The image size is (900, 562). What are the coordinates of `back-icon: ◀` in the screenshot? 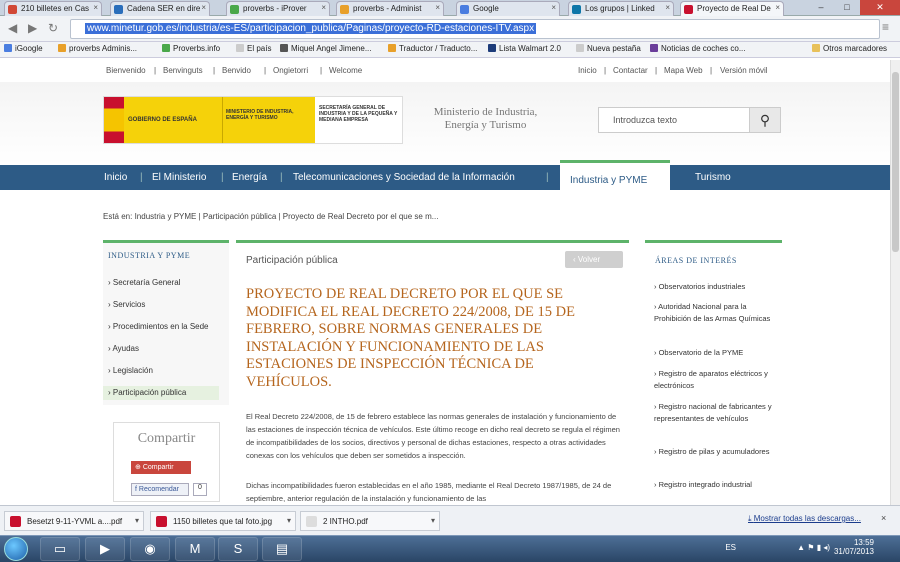 It's located at (12, 28).